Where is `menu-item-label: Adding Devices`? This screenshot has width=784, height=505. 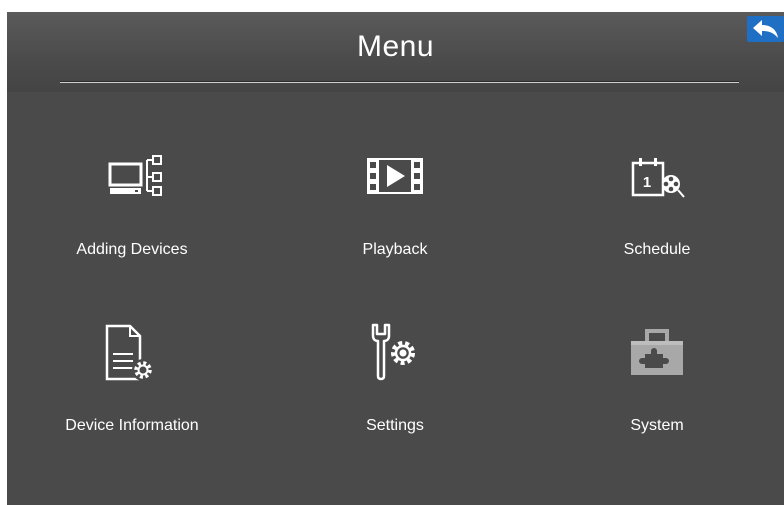
menu-item-label: Adding Devices is located at coordinates (132, 249).